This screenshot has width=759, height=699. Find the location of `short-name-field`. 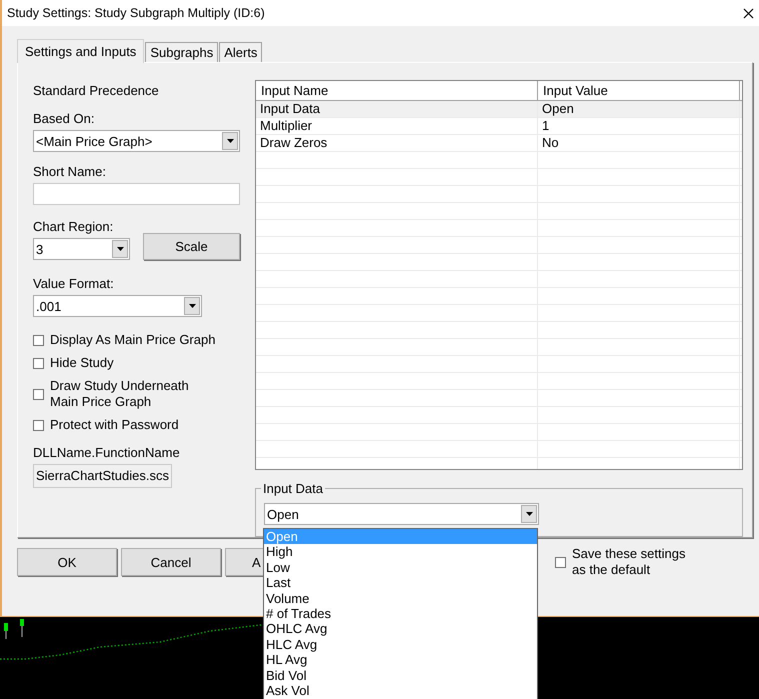

short-name-field is located at coordinates (136, 194).